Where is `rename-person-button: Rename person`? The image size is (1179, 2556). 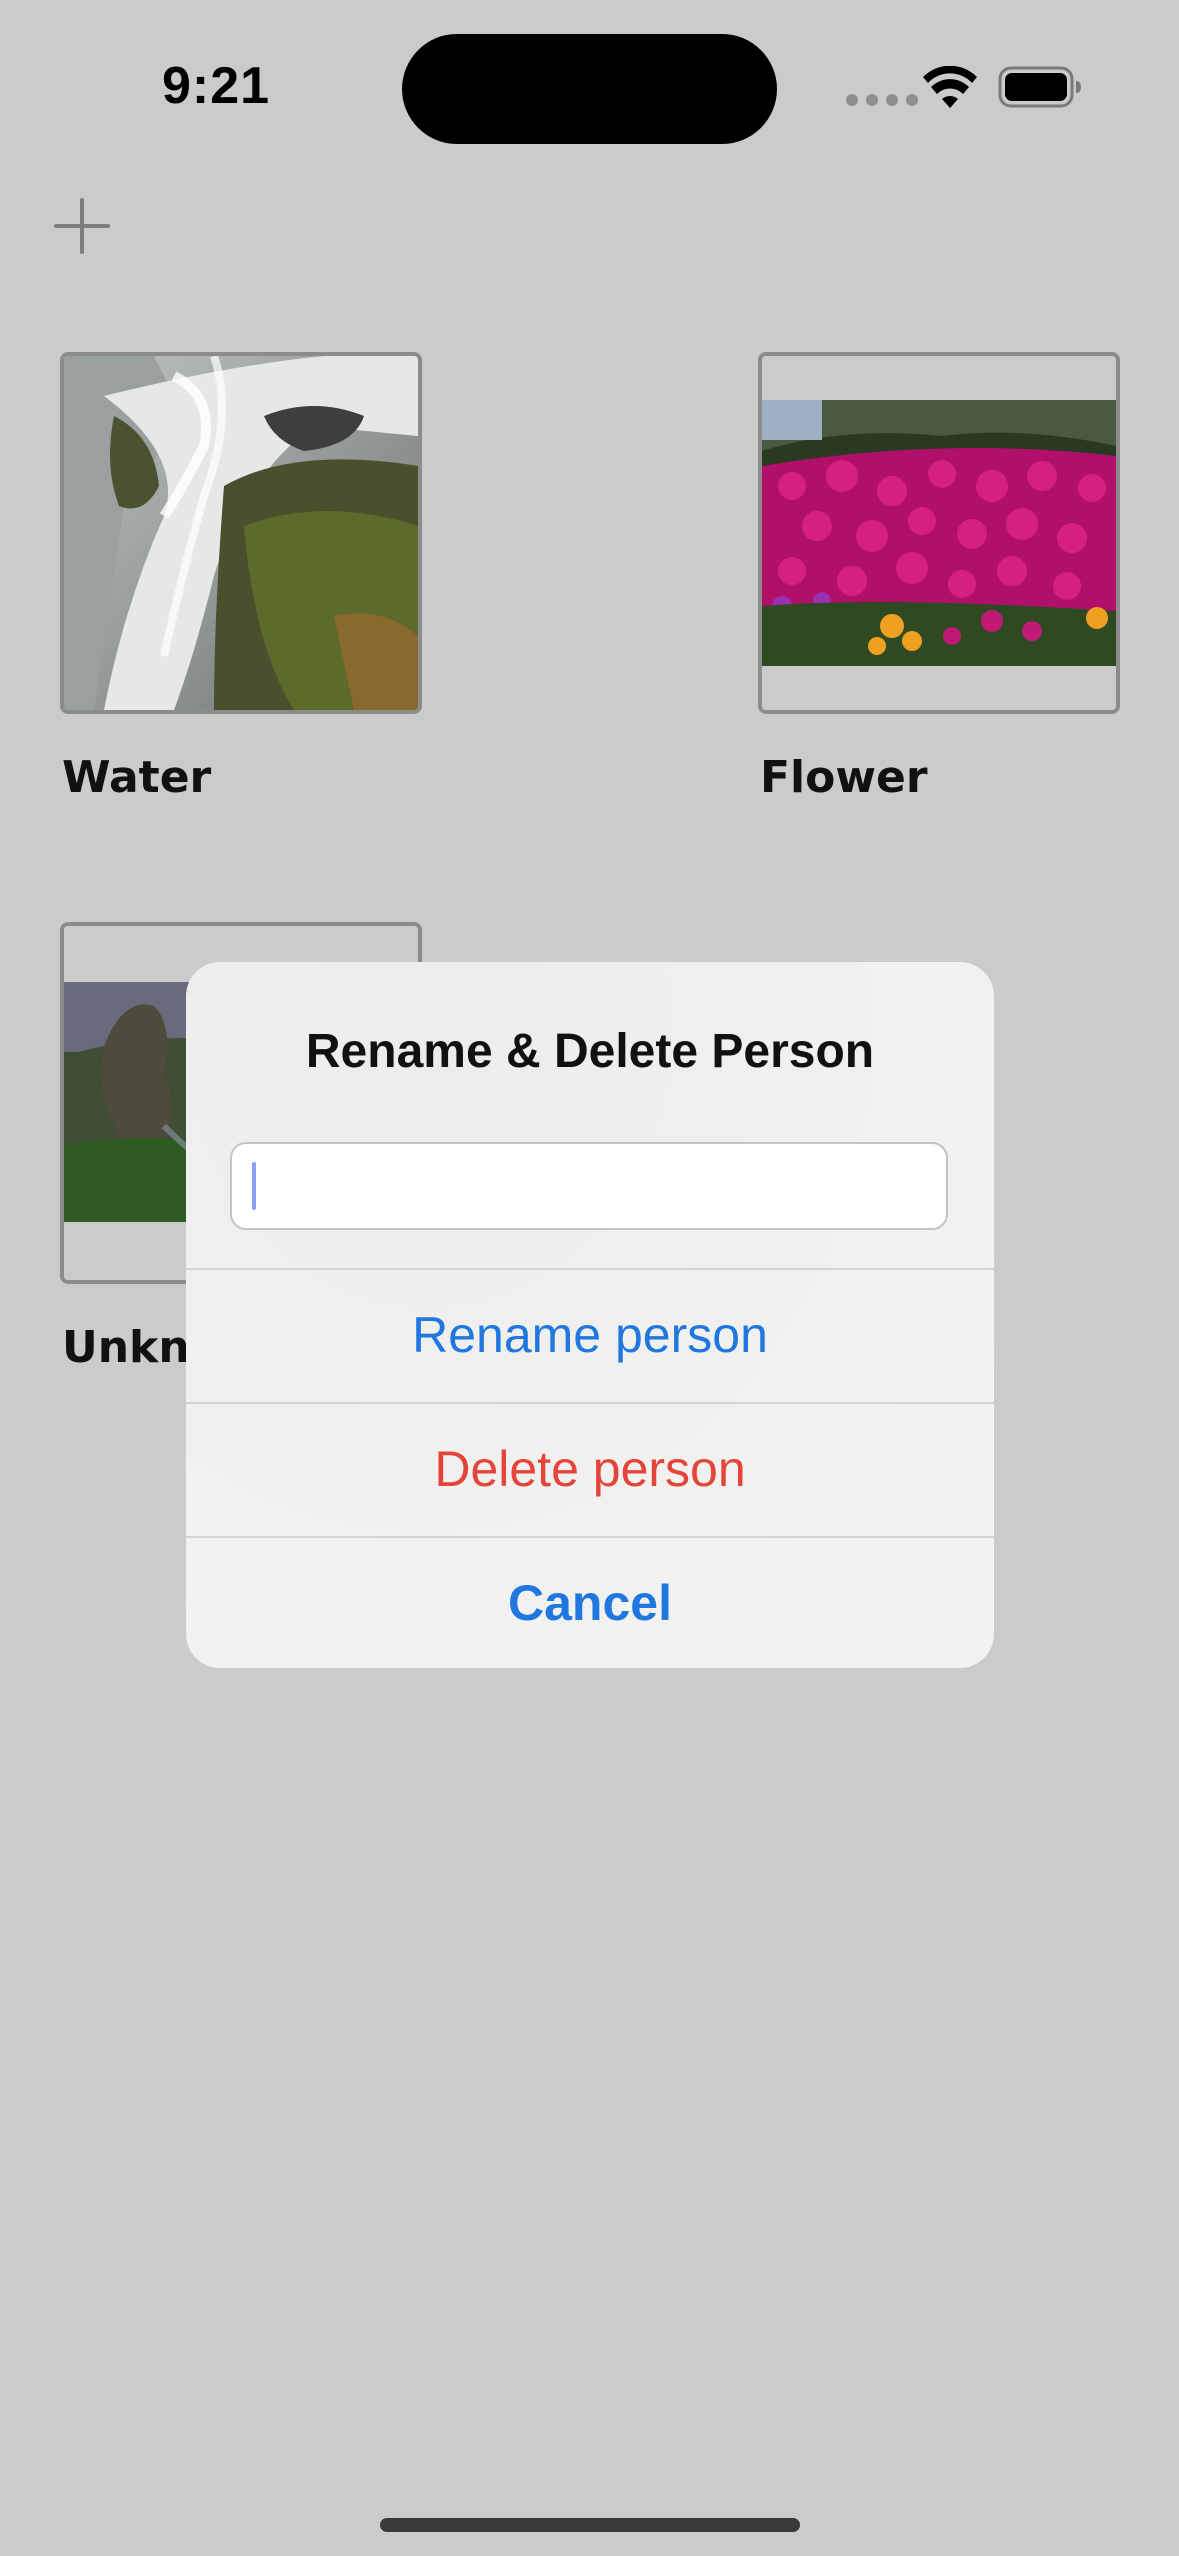 rename-person-button: Rename person is located at coordinates (590, 1335).